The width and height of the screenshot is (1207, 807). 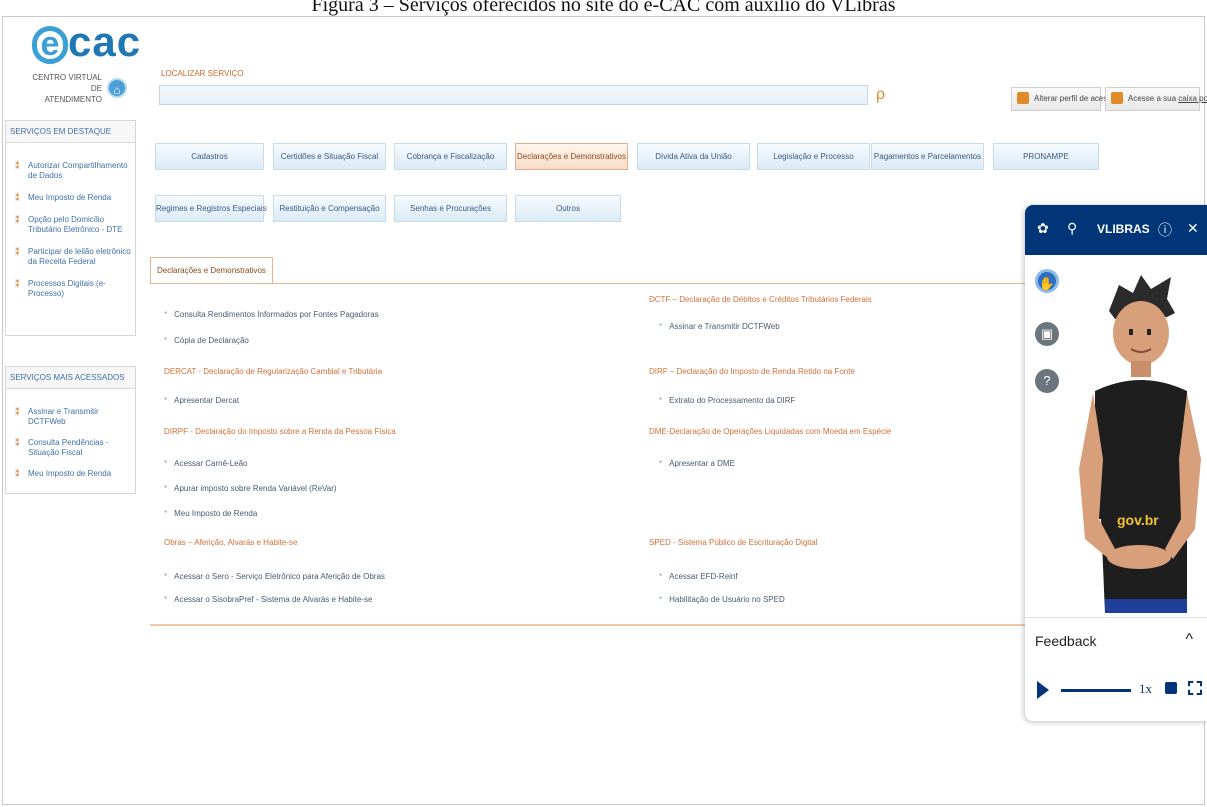 I want to click on search-icon: ρ, so click(x=880, y=95).